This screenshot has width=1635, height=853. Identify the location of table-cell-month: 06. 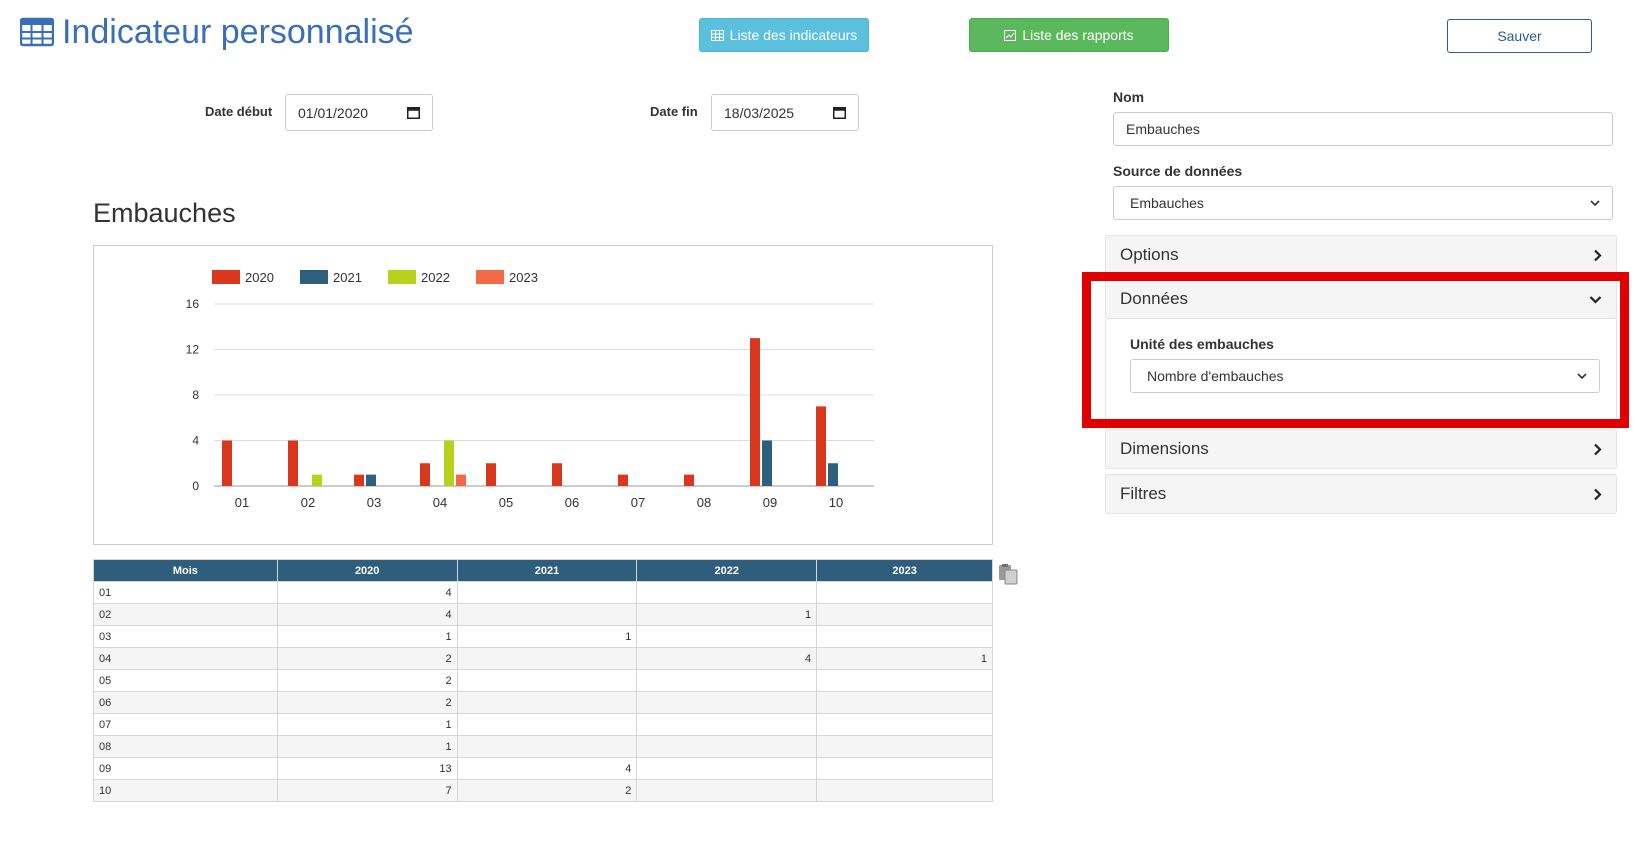
(185, 702).